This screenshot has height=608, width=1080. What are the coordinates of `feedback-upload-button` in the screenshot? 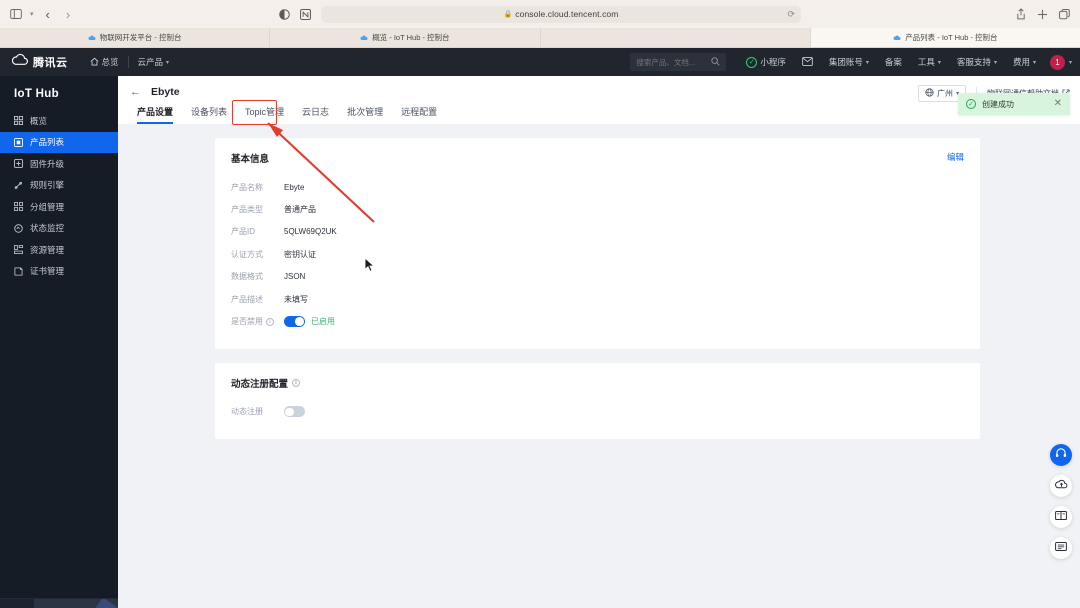 It's located at (1061, 486).